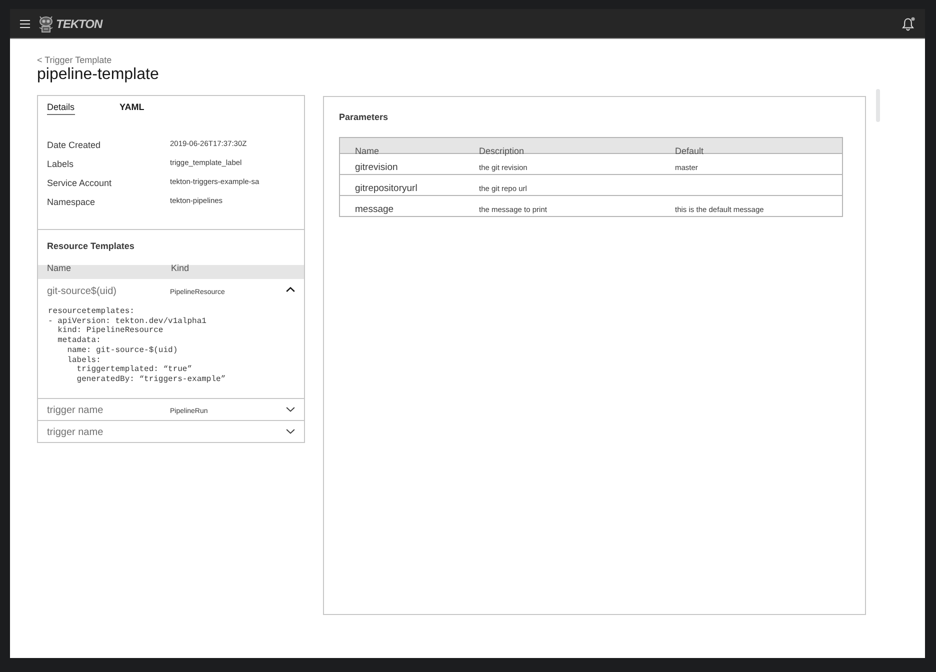 The image size is (936, 672). Describe the element at coordinates (363, 117) in the screenshot. I see `section-title: Parameters` at that location.